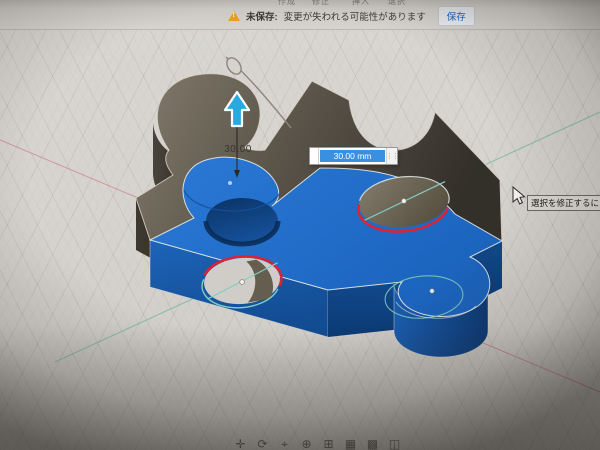 This screenshot has width=600, height=450. I want to click on extrude-dimension-label: 30.00, so click(238, 149).